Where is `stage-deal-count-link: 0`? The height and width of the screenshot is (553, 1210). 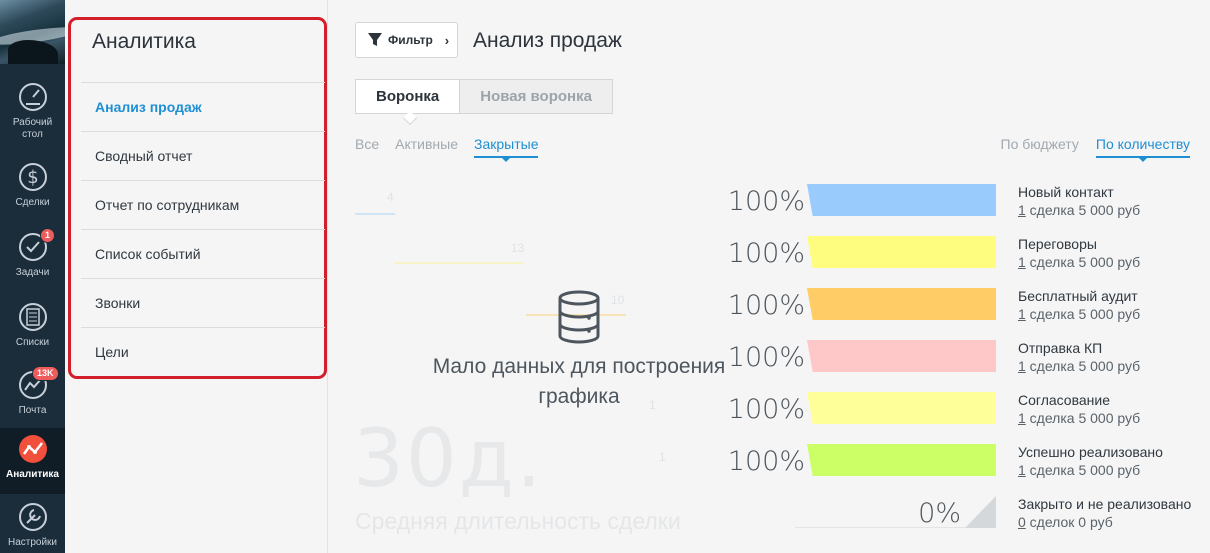
stage-deal-count-link: 0 is located at coordinates (1022, 522).